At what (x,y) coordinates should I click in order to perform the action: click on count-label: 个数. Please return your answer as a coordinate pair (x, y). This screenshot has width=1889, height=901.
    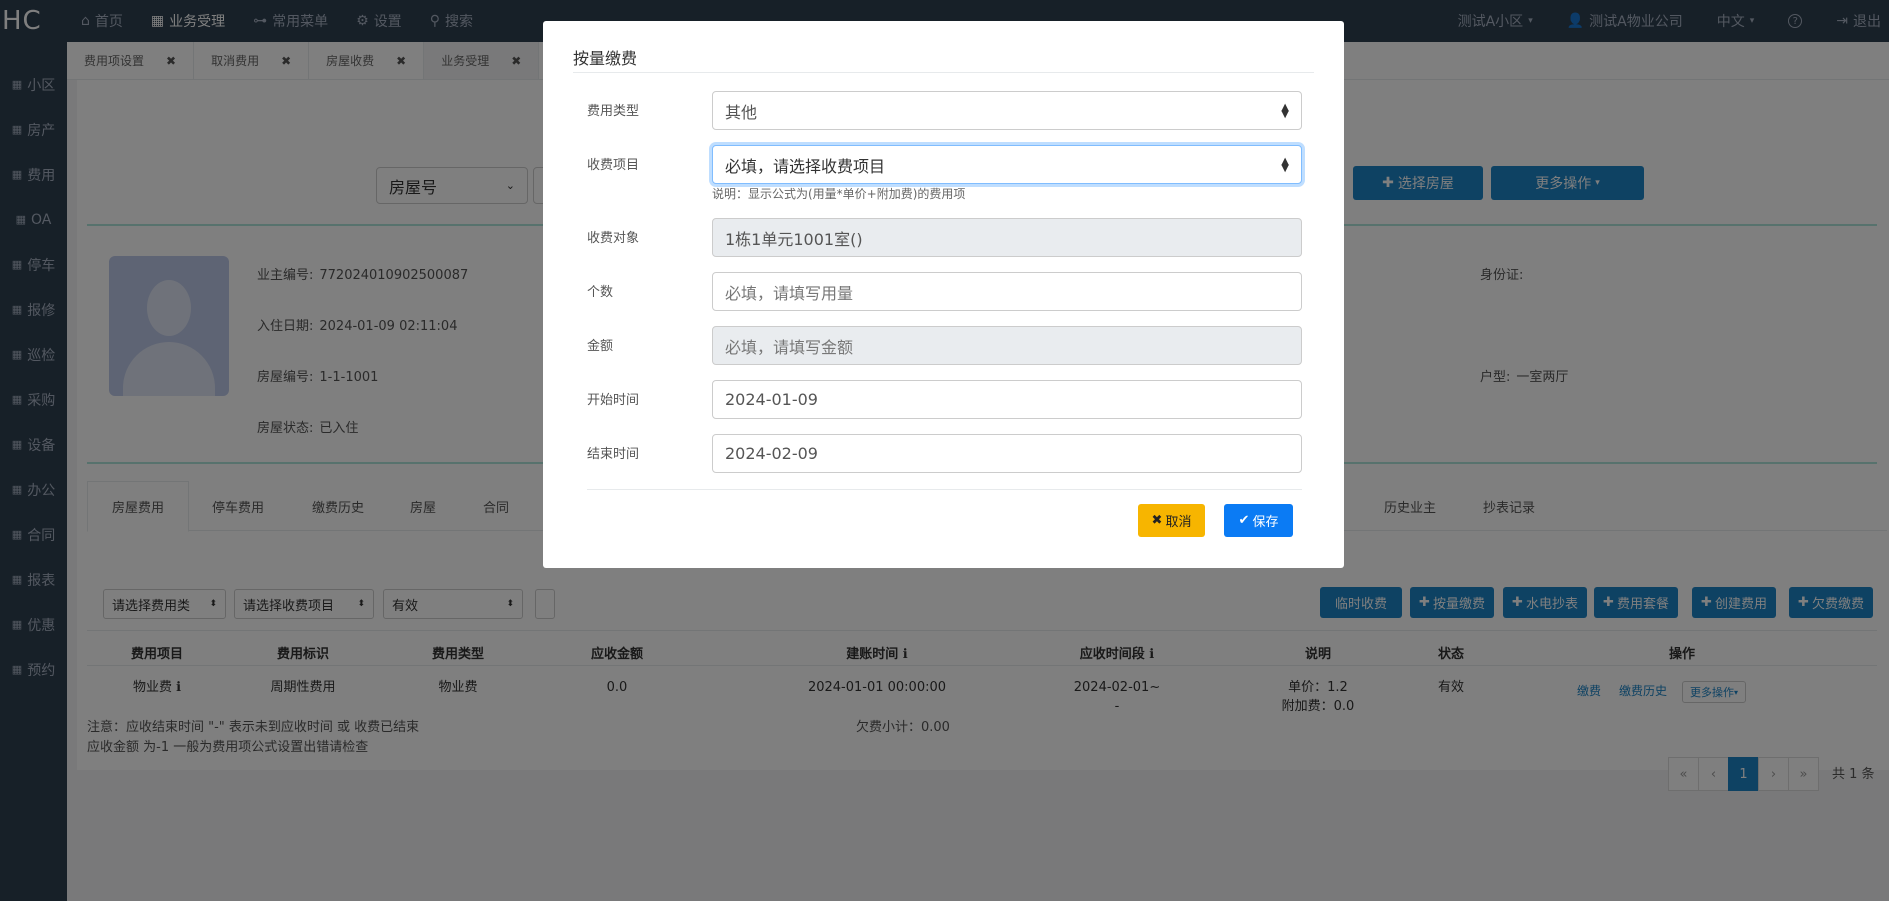
    Looking at the image, I should click on (600, 292).